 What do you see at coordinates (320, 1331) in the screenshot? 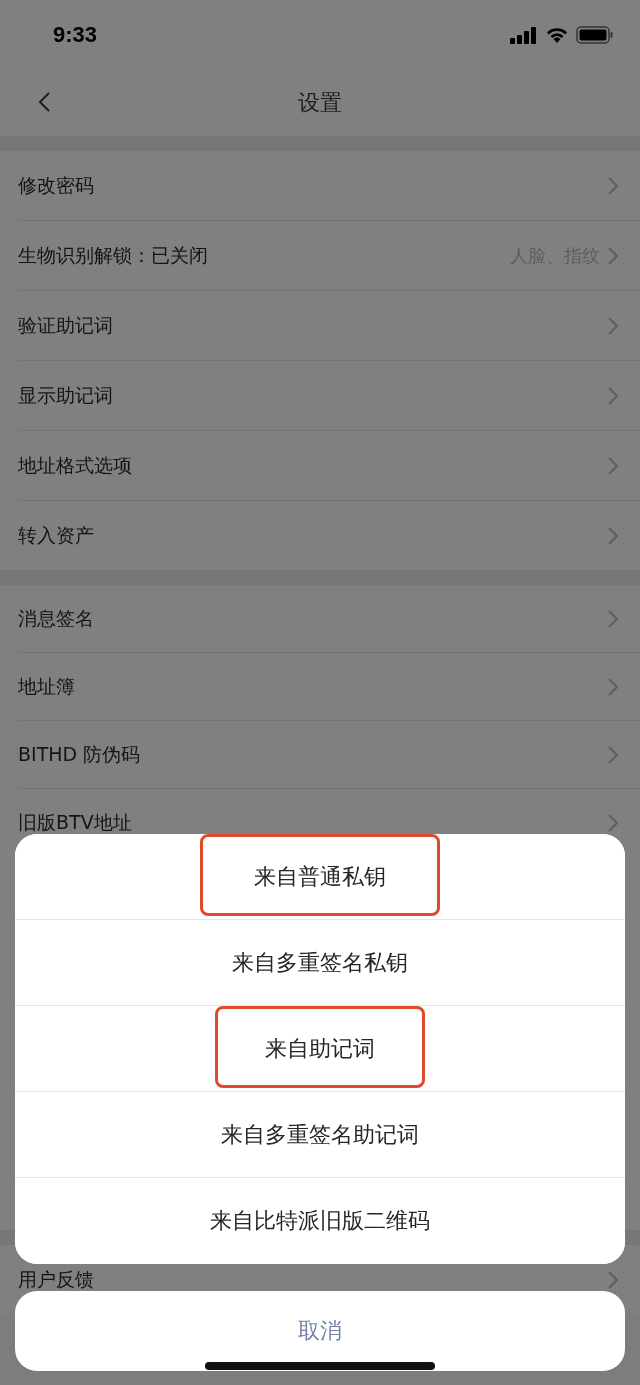
I see `cancel-button: 取消` at bounding box center [320, 1331].